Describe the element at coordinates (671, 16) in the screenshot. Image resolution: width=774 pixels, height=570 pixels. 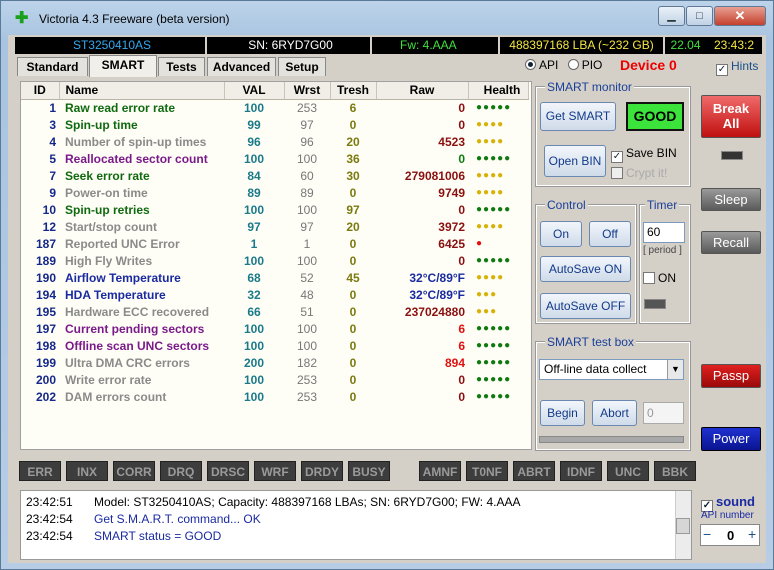
I see `minimize-button: ▁` at that location.